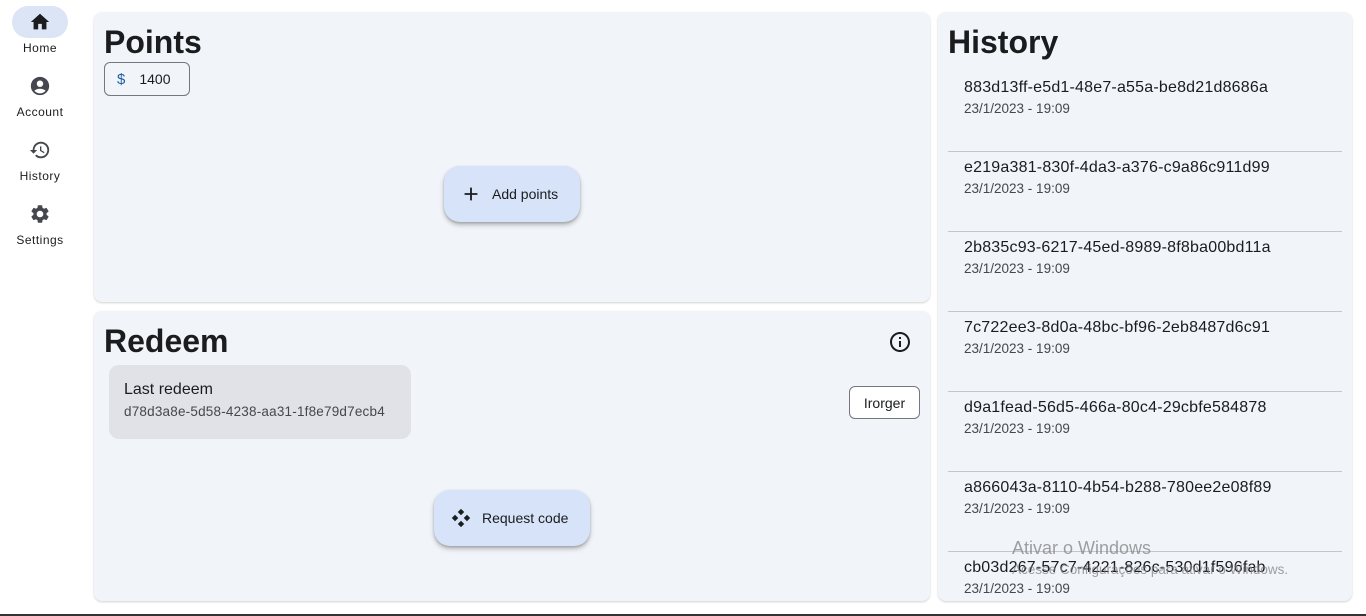 The image size is (1366, 616). I want to click on irorger-button: Irorger, so click(884, 402).